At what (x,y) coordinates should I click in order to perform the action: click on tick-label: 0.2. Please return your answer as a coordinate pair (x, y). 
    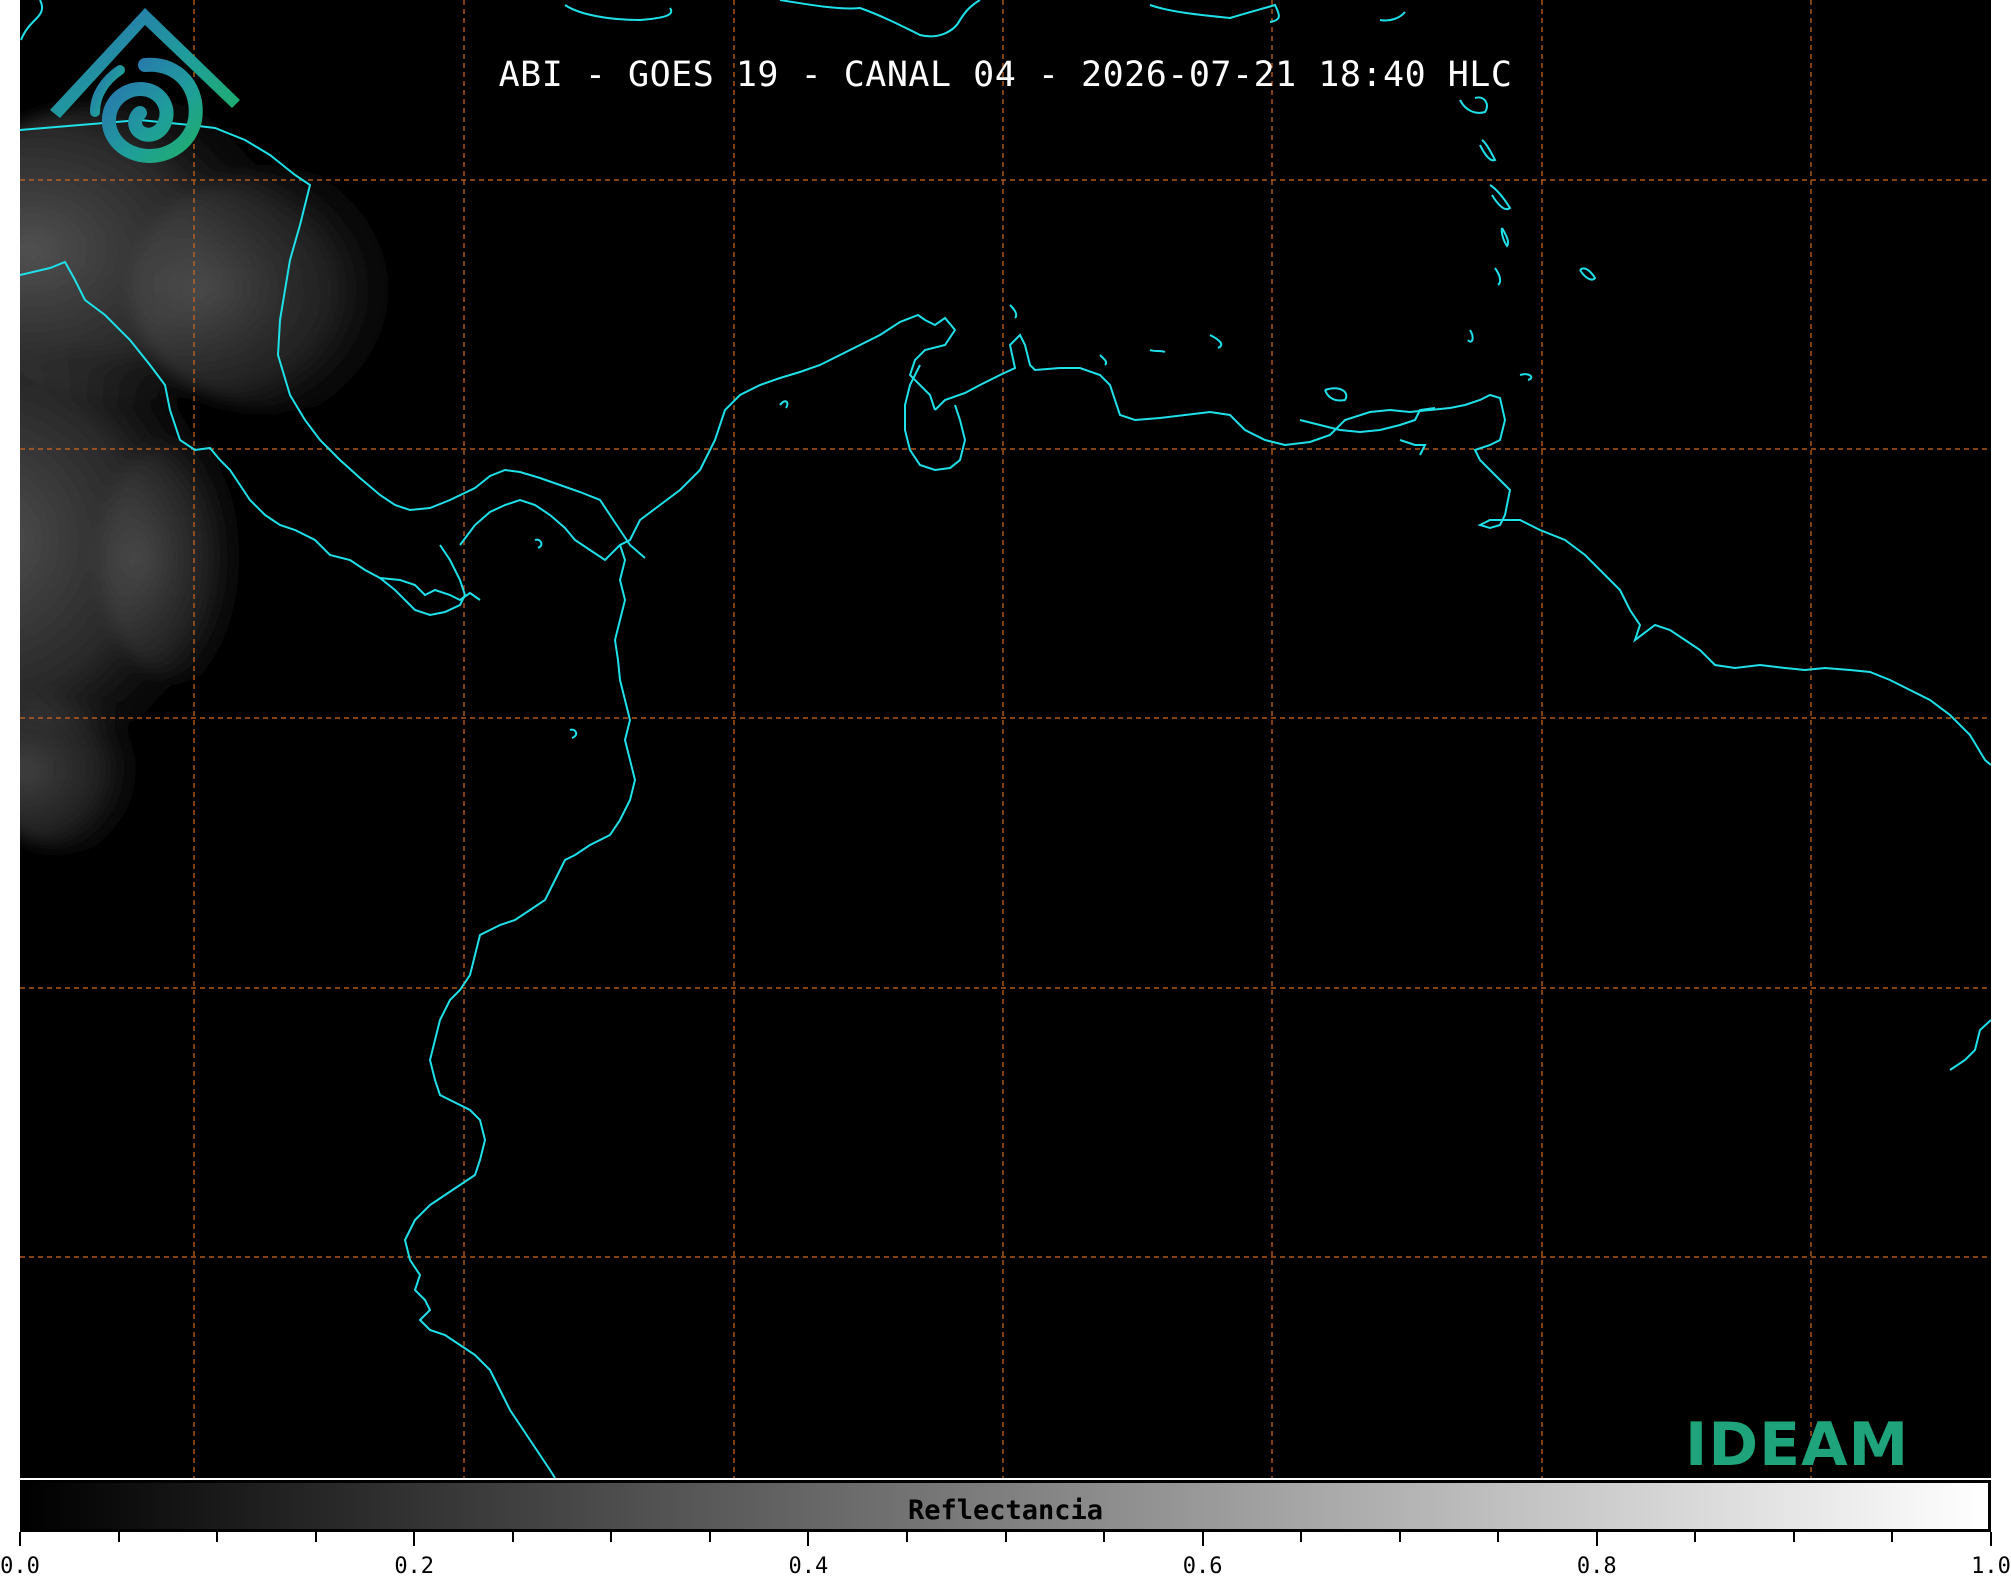
    Looking at the image, I should click on (414, 1566).